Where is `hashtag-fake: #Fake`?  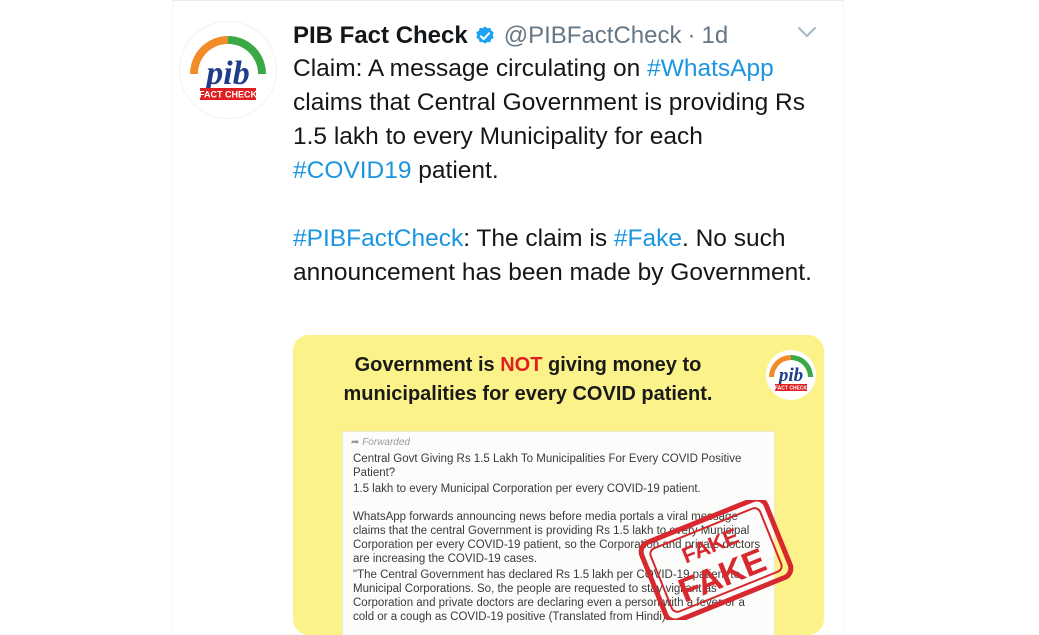 hashtag-fake: #Fake is located at coordinates (648, 238).